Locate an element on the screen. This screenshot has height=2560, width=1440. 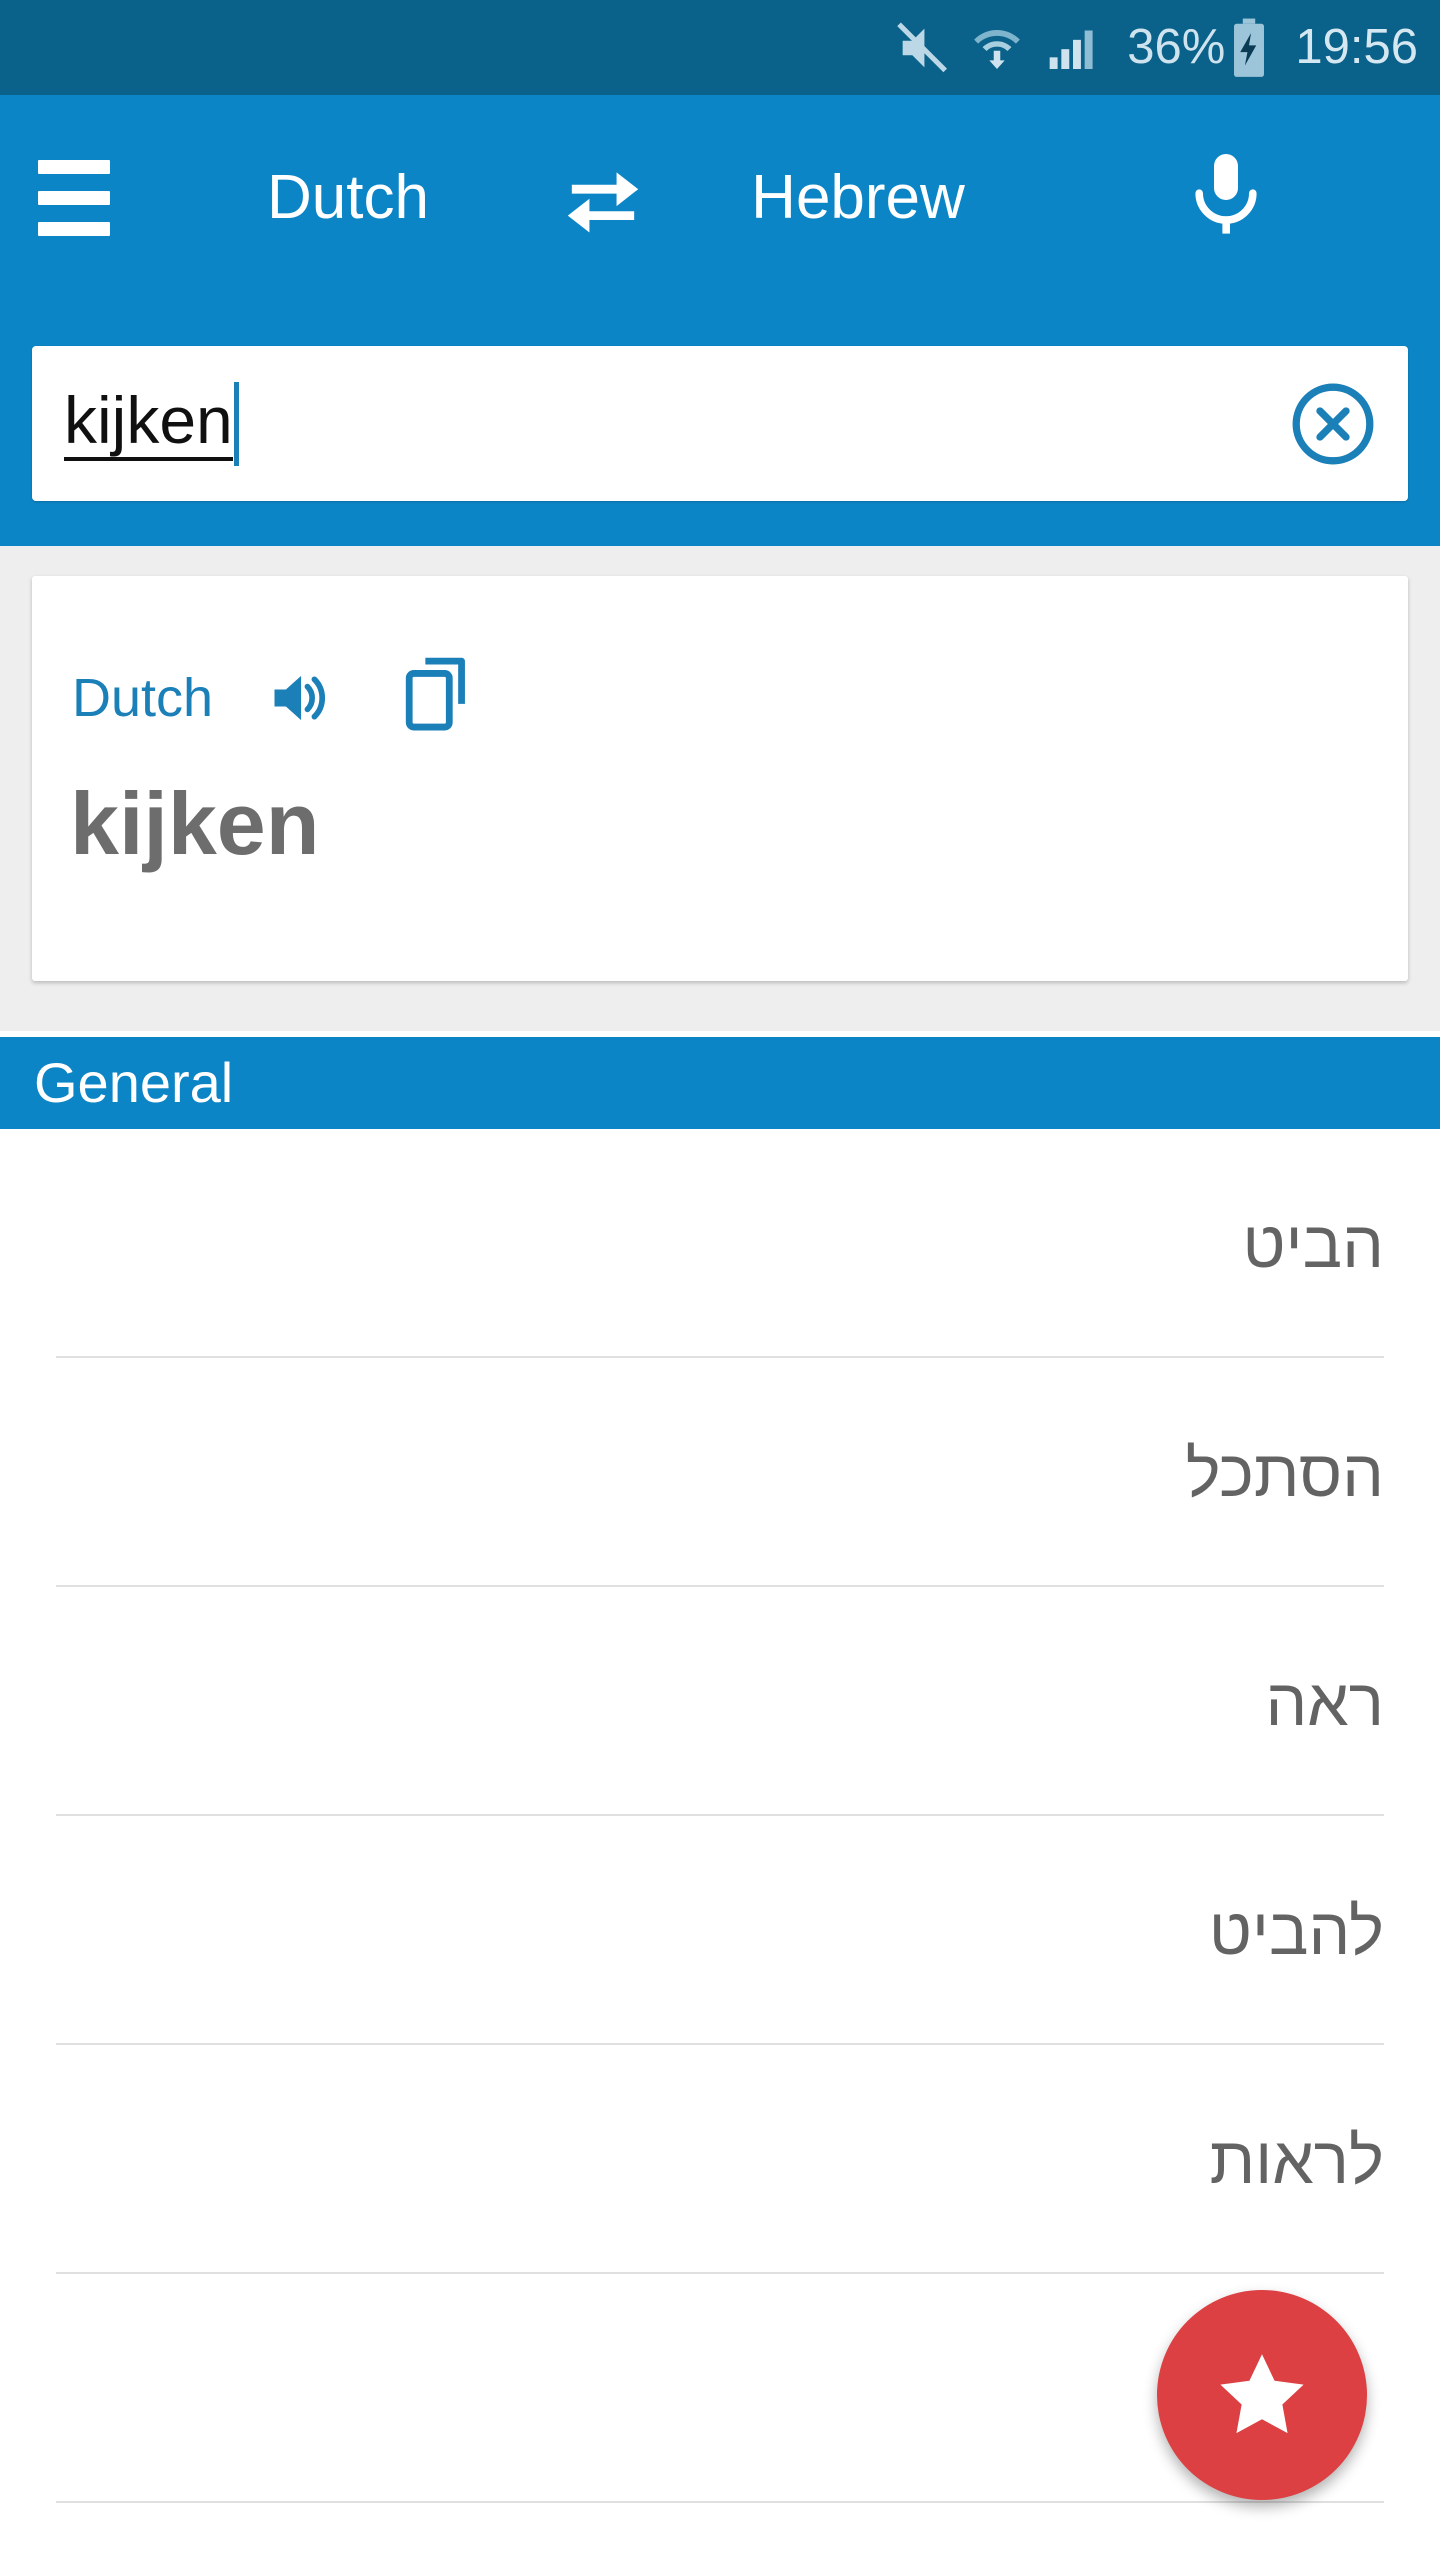
search-box: kijken is located at coordinates (720, 423).